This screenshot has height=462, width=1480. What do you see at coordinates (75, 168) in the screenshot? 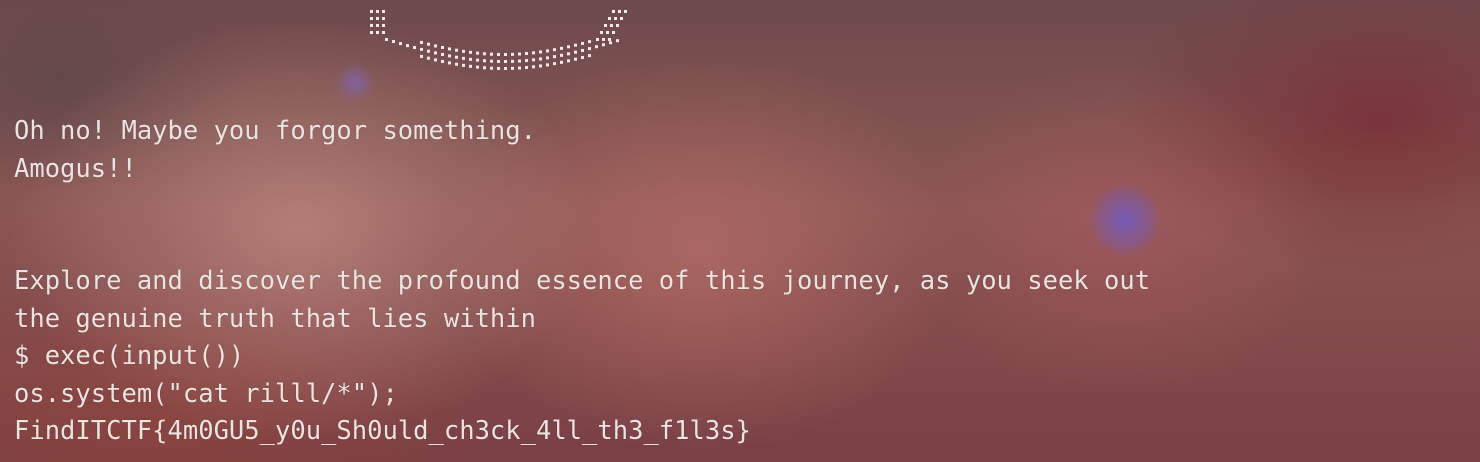
I see `output-line-2: Amogus!!` at bounding box center [75, 168].